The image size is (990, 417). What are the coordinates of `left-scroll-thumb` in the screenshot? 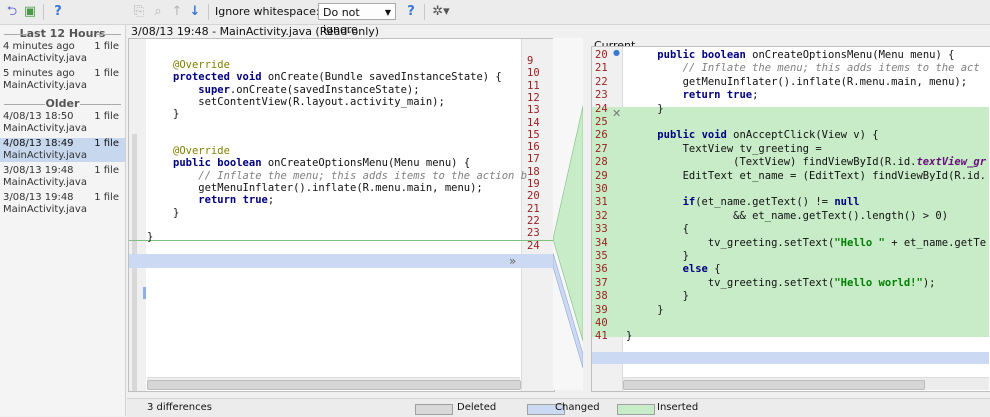 It's located at (334, 385).